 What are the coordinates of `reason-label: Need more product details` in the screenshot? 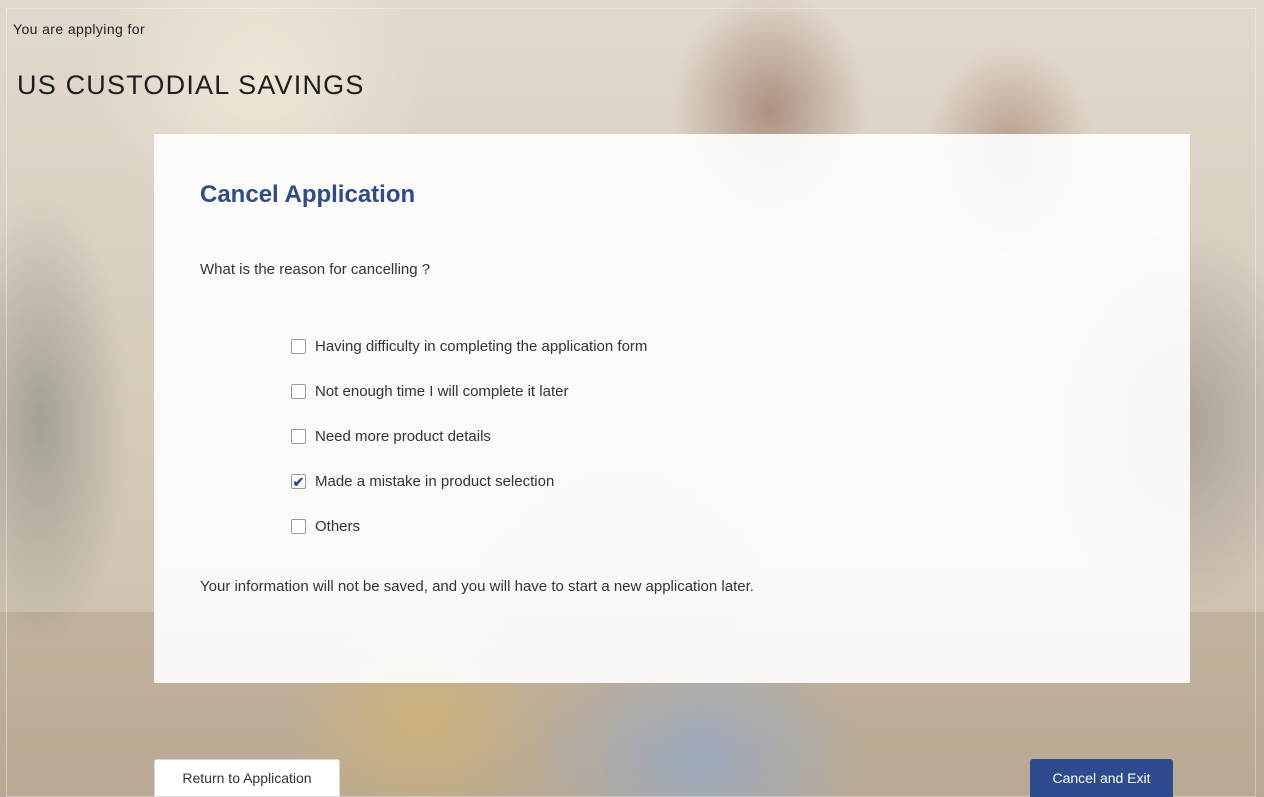 It's located at (403, 436).